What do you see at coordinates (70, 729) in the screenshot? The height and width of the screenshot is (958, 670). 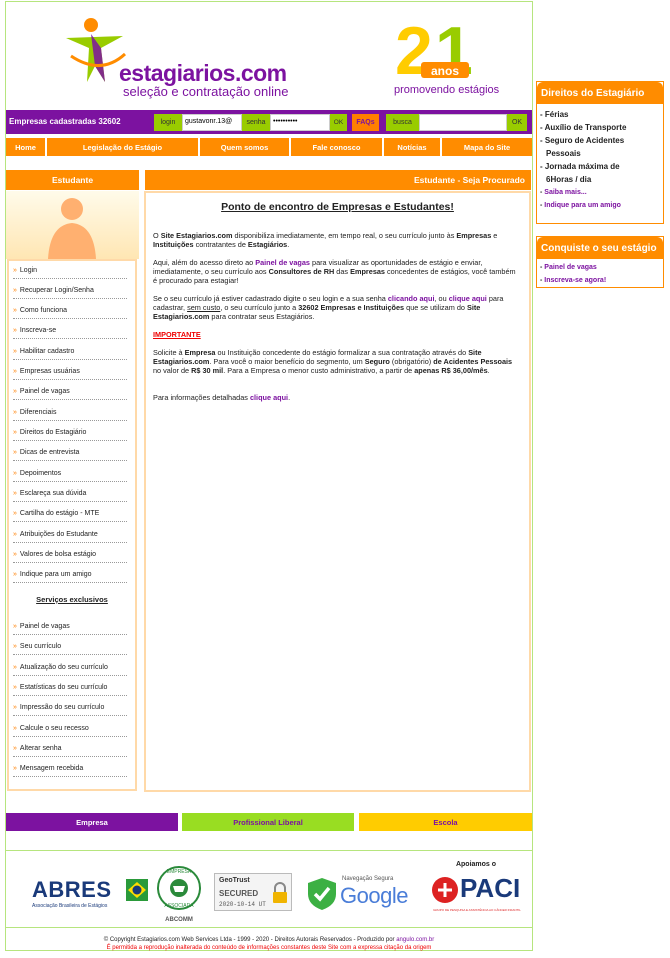 I see `service-item-recesso: » Calcule o seu recesso` at bounding box center [70, 729].